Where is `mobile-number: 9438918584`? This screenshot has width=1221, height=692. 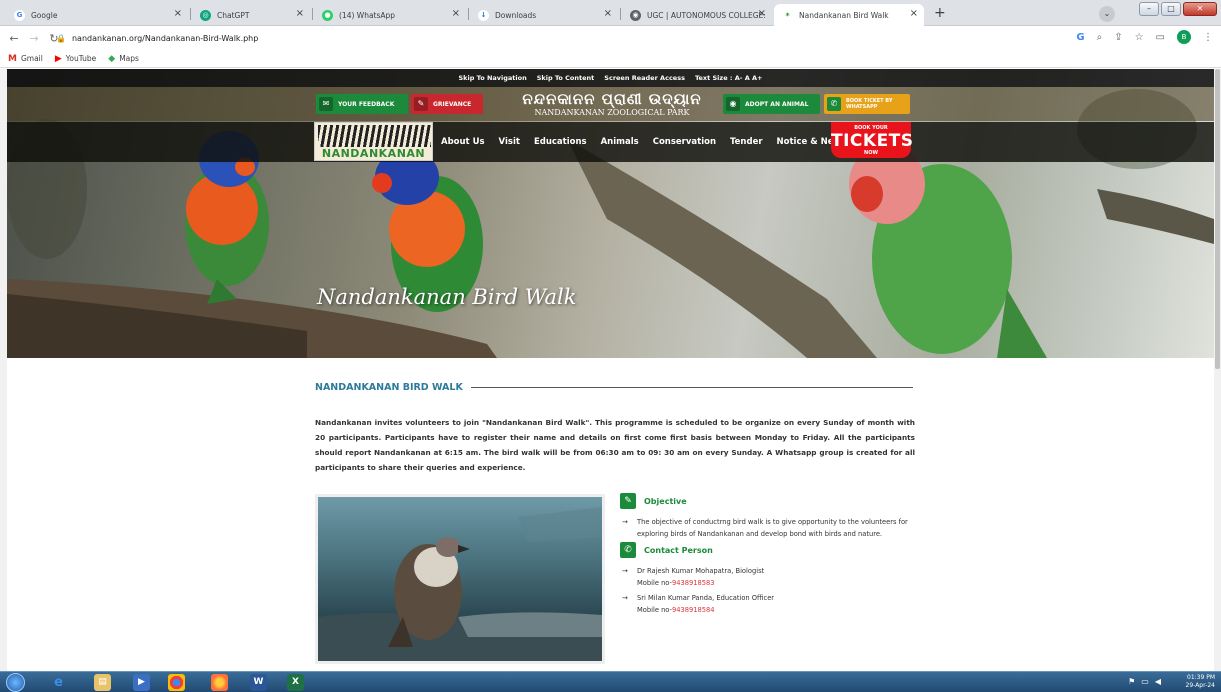
mobile-number: 9438918584 is located at coordinates (693, 610).